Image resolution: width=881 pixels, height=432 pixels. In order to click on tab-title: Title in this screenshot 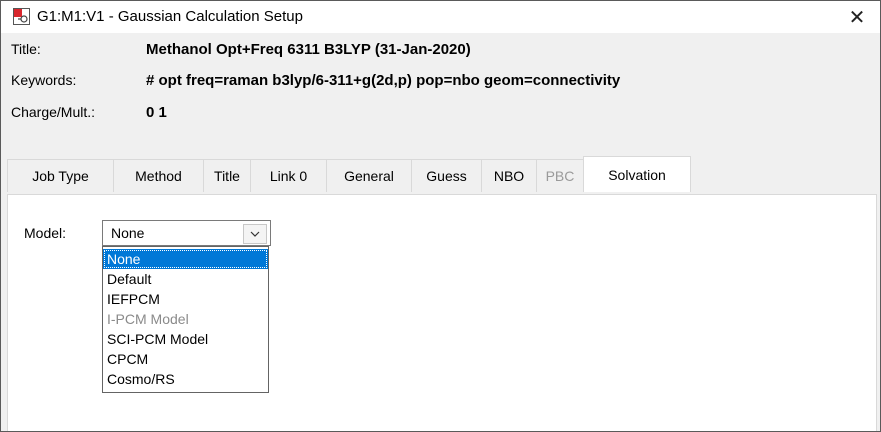, I will do `click(226, 175)`.